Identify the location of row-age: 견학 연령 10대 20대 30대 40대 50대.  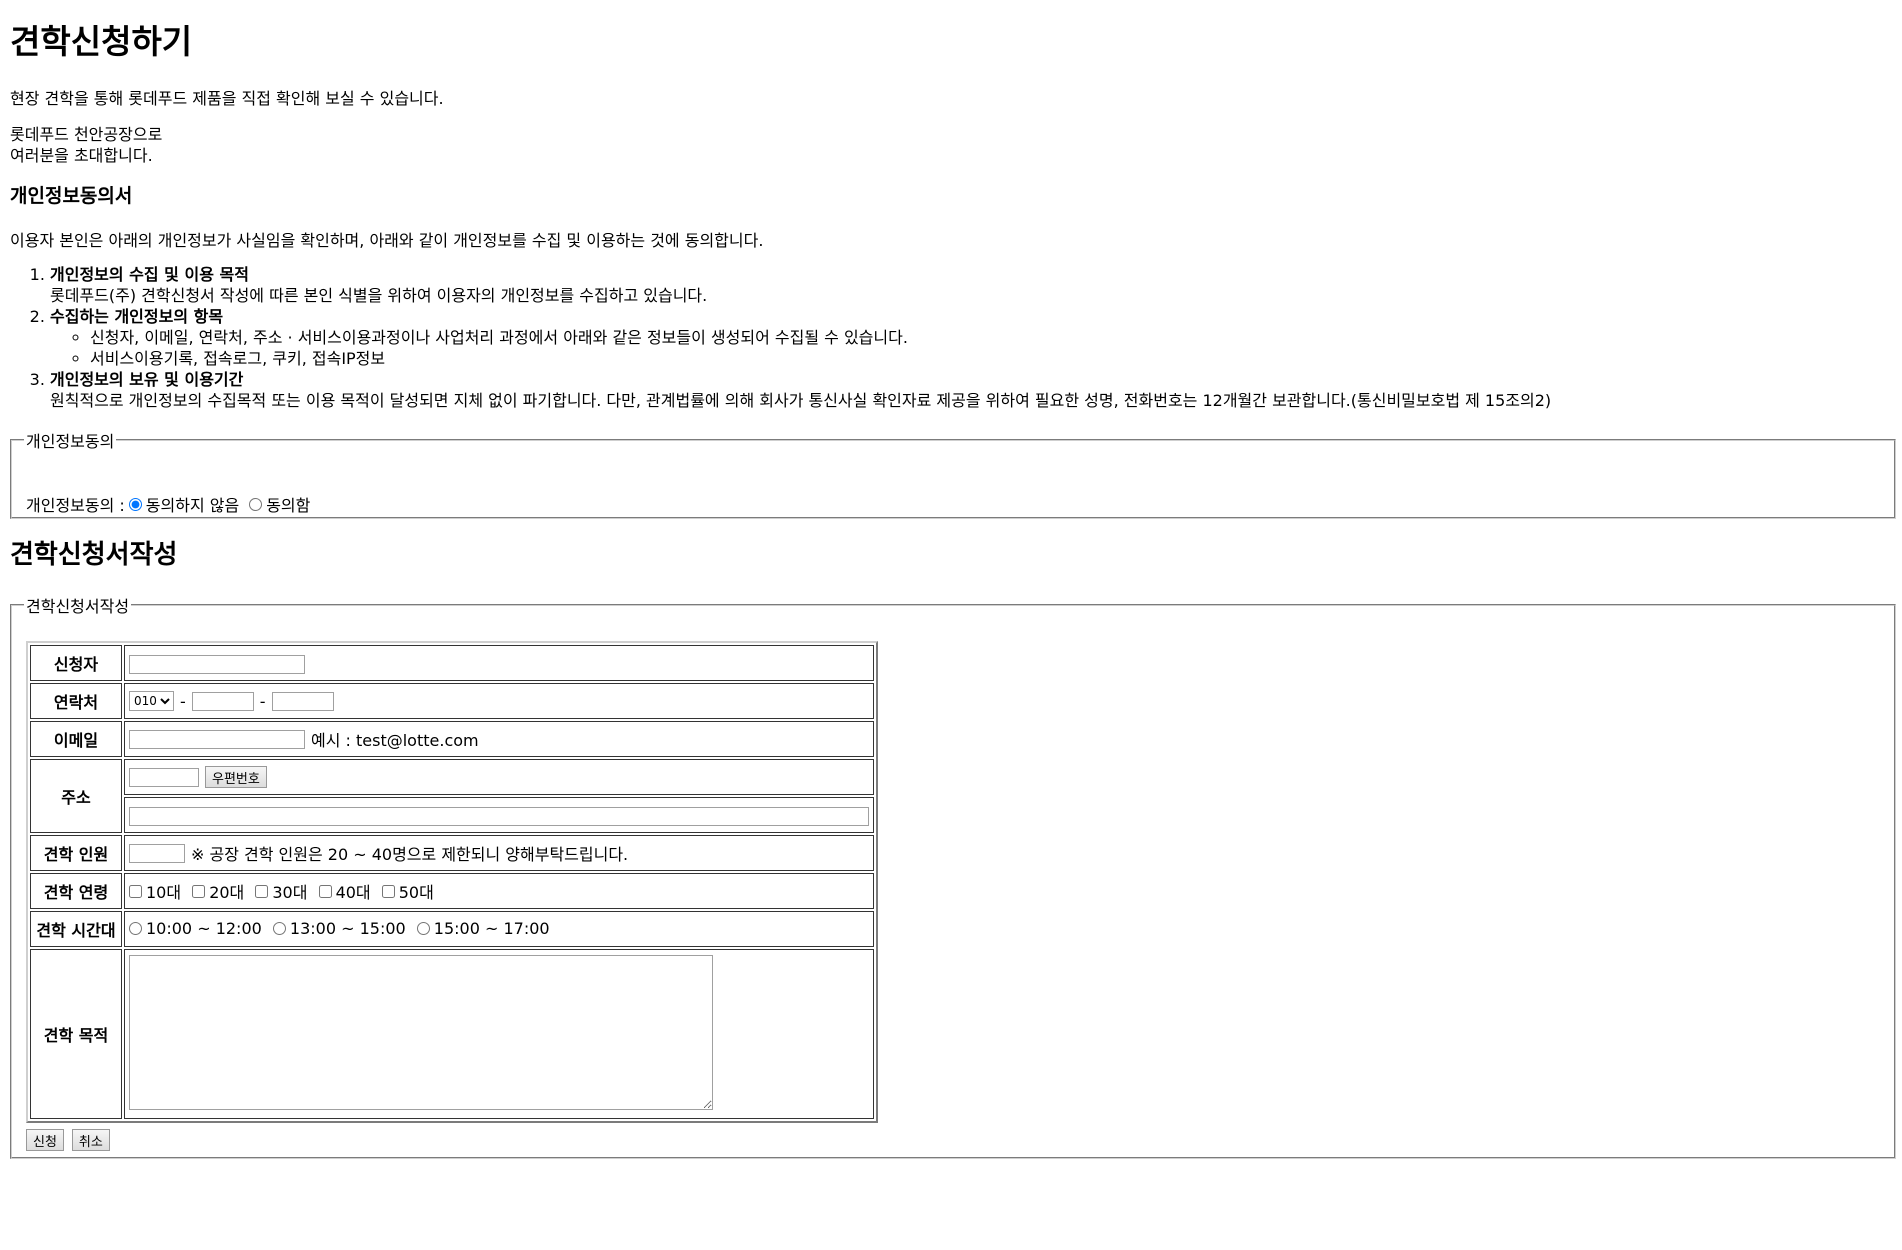
(452, 891).